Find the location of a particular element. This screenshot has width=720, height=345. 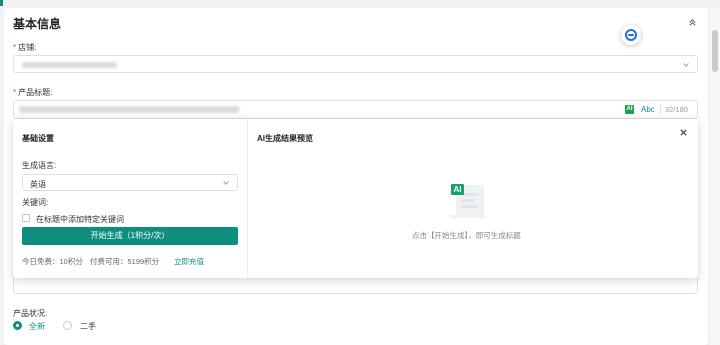

product-title-label: * 产品标题: is located at coordinates (33, 92).